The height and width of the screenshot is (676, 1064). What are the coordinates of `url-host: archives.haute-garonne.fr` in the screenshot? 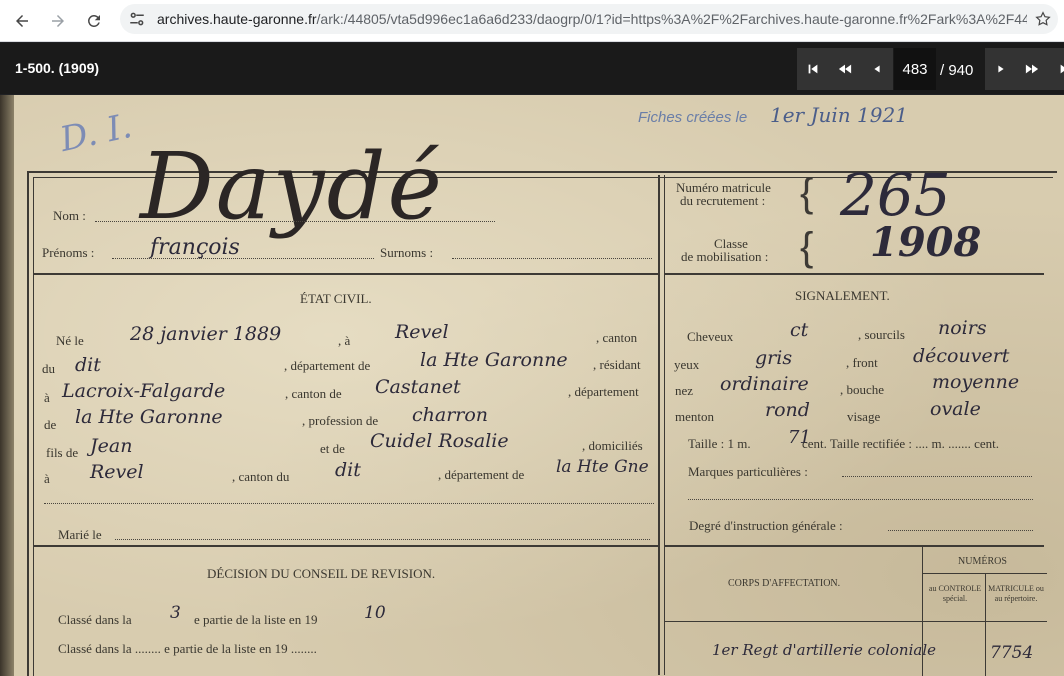 It's located at (237, 19).